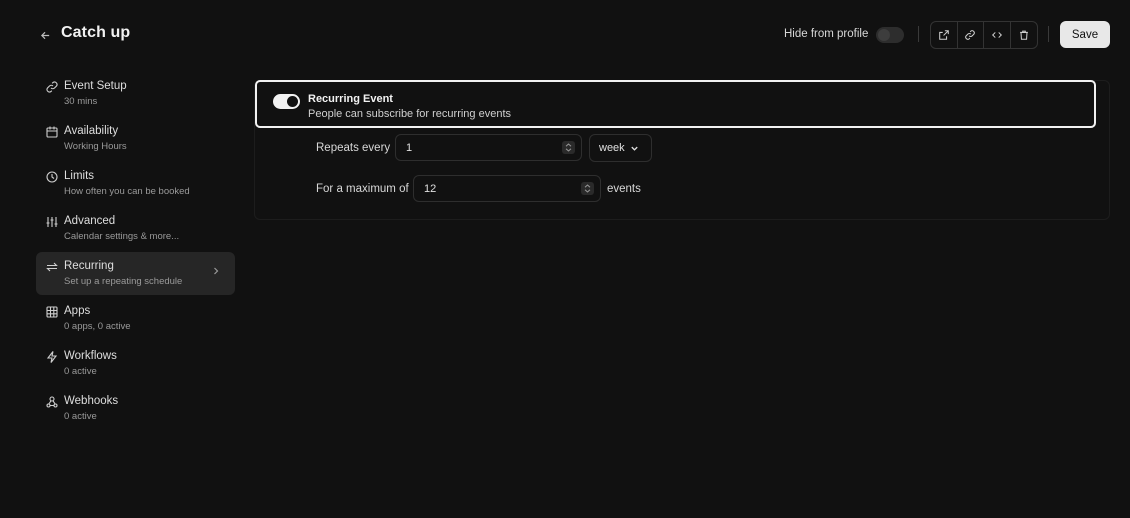 The width and height of the screenshot is (1130, 518). What do you see at coordinates (52, 402) in the screenshot?
I see `webhook-icon` at bounding box center [52, 402].